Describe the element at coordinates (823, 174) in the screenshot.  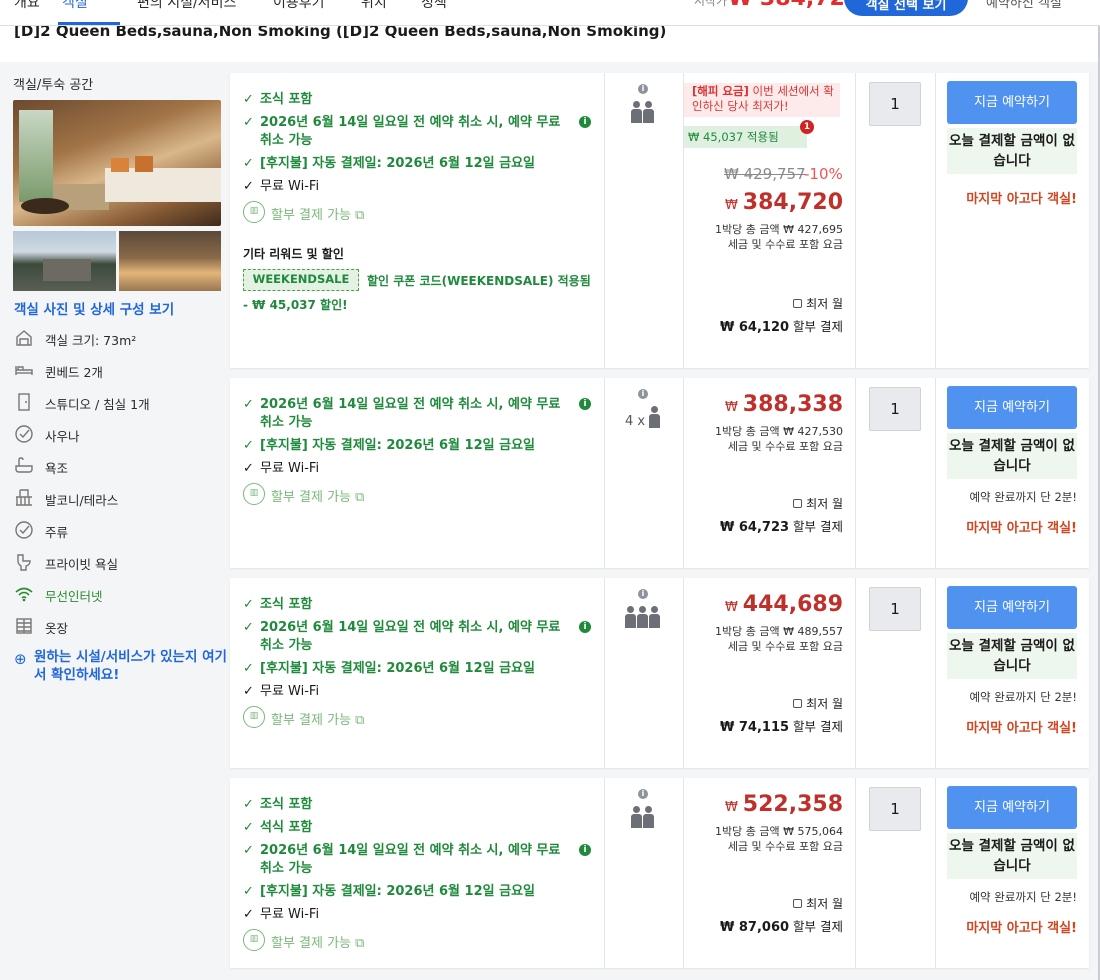
I see `discount-percent: -10%` at that location.